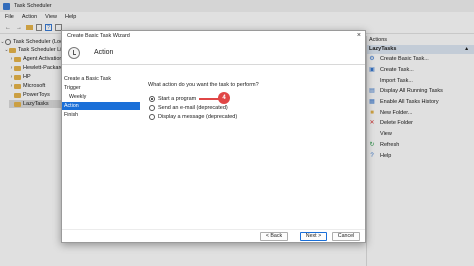 The image size is (474, 266). I want to click on option-label: Send an e-mail (deprecated), so click(193, 107).